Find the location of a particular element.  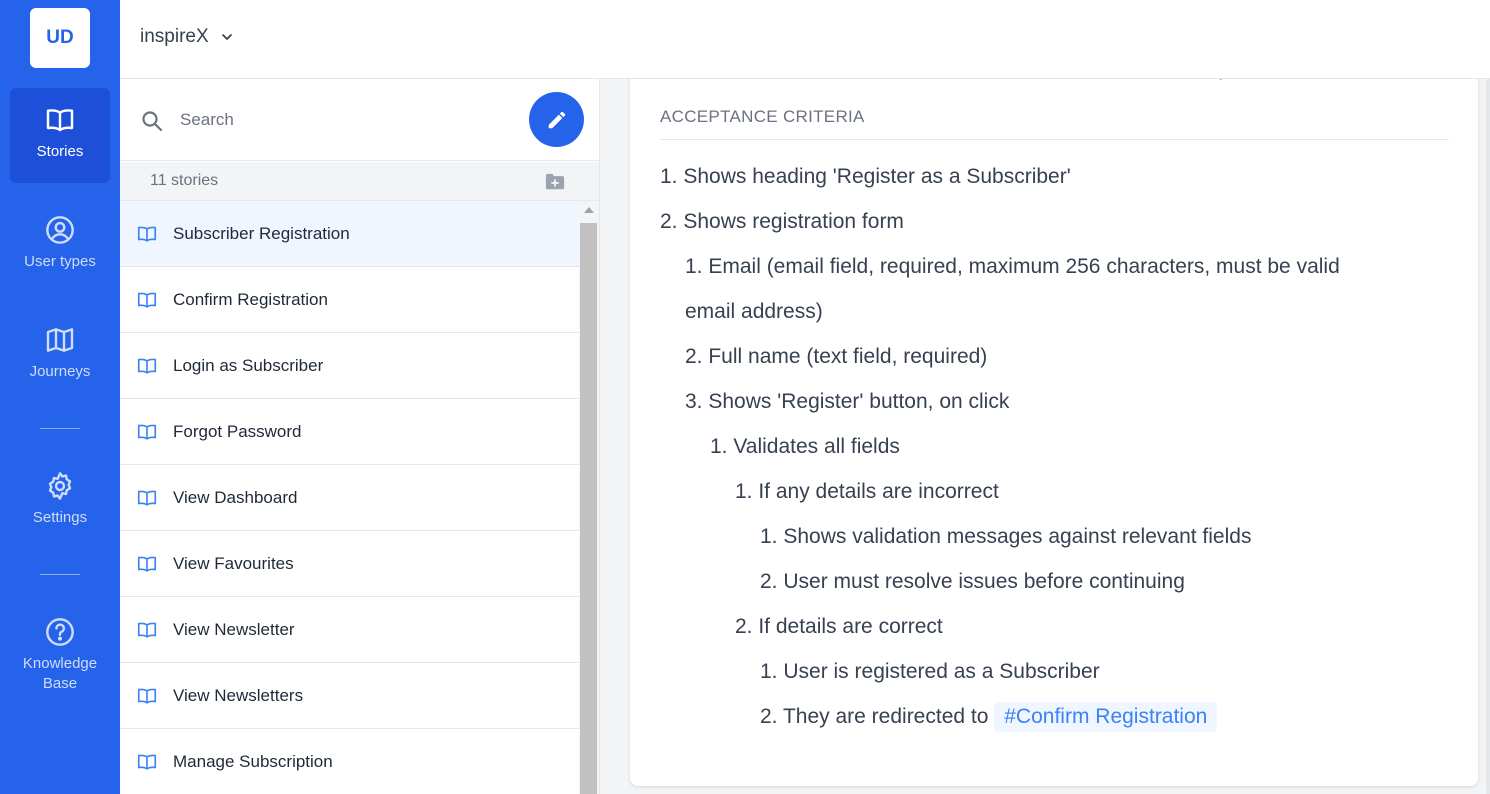

story-title: View Newsletters is located at coordinates (238, 695).